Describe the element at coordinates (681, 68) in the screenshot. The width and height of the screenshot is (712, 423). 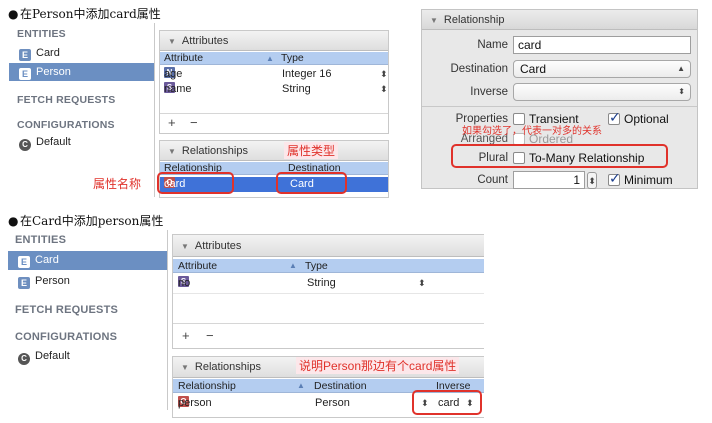
I see `popup-arrows-icon: ▲` at that location.